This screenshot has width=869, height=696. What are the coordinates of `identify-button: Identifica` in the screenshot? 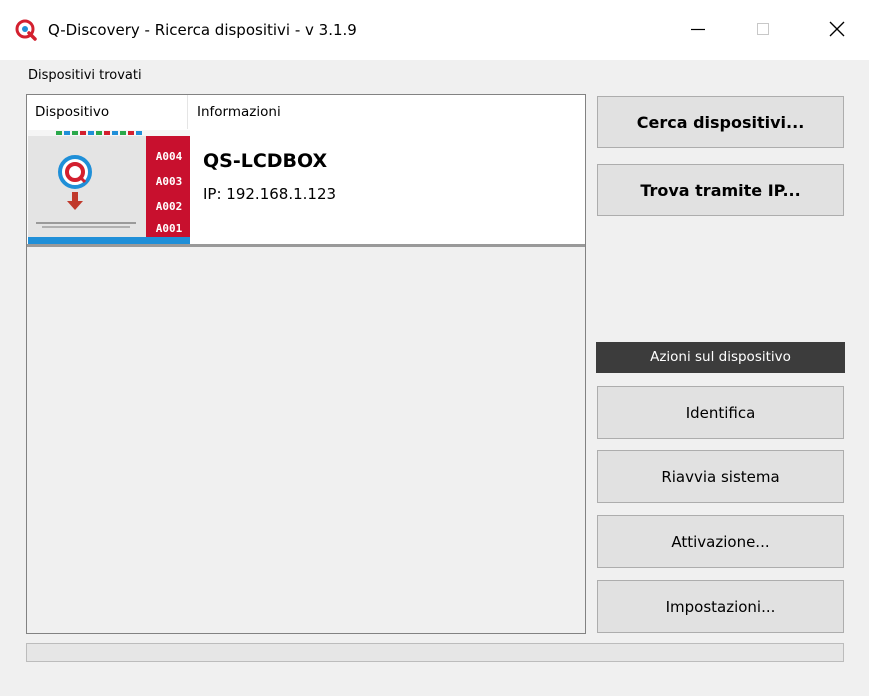 It's located at (720, 412).